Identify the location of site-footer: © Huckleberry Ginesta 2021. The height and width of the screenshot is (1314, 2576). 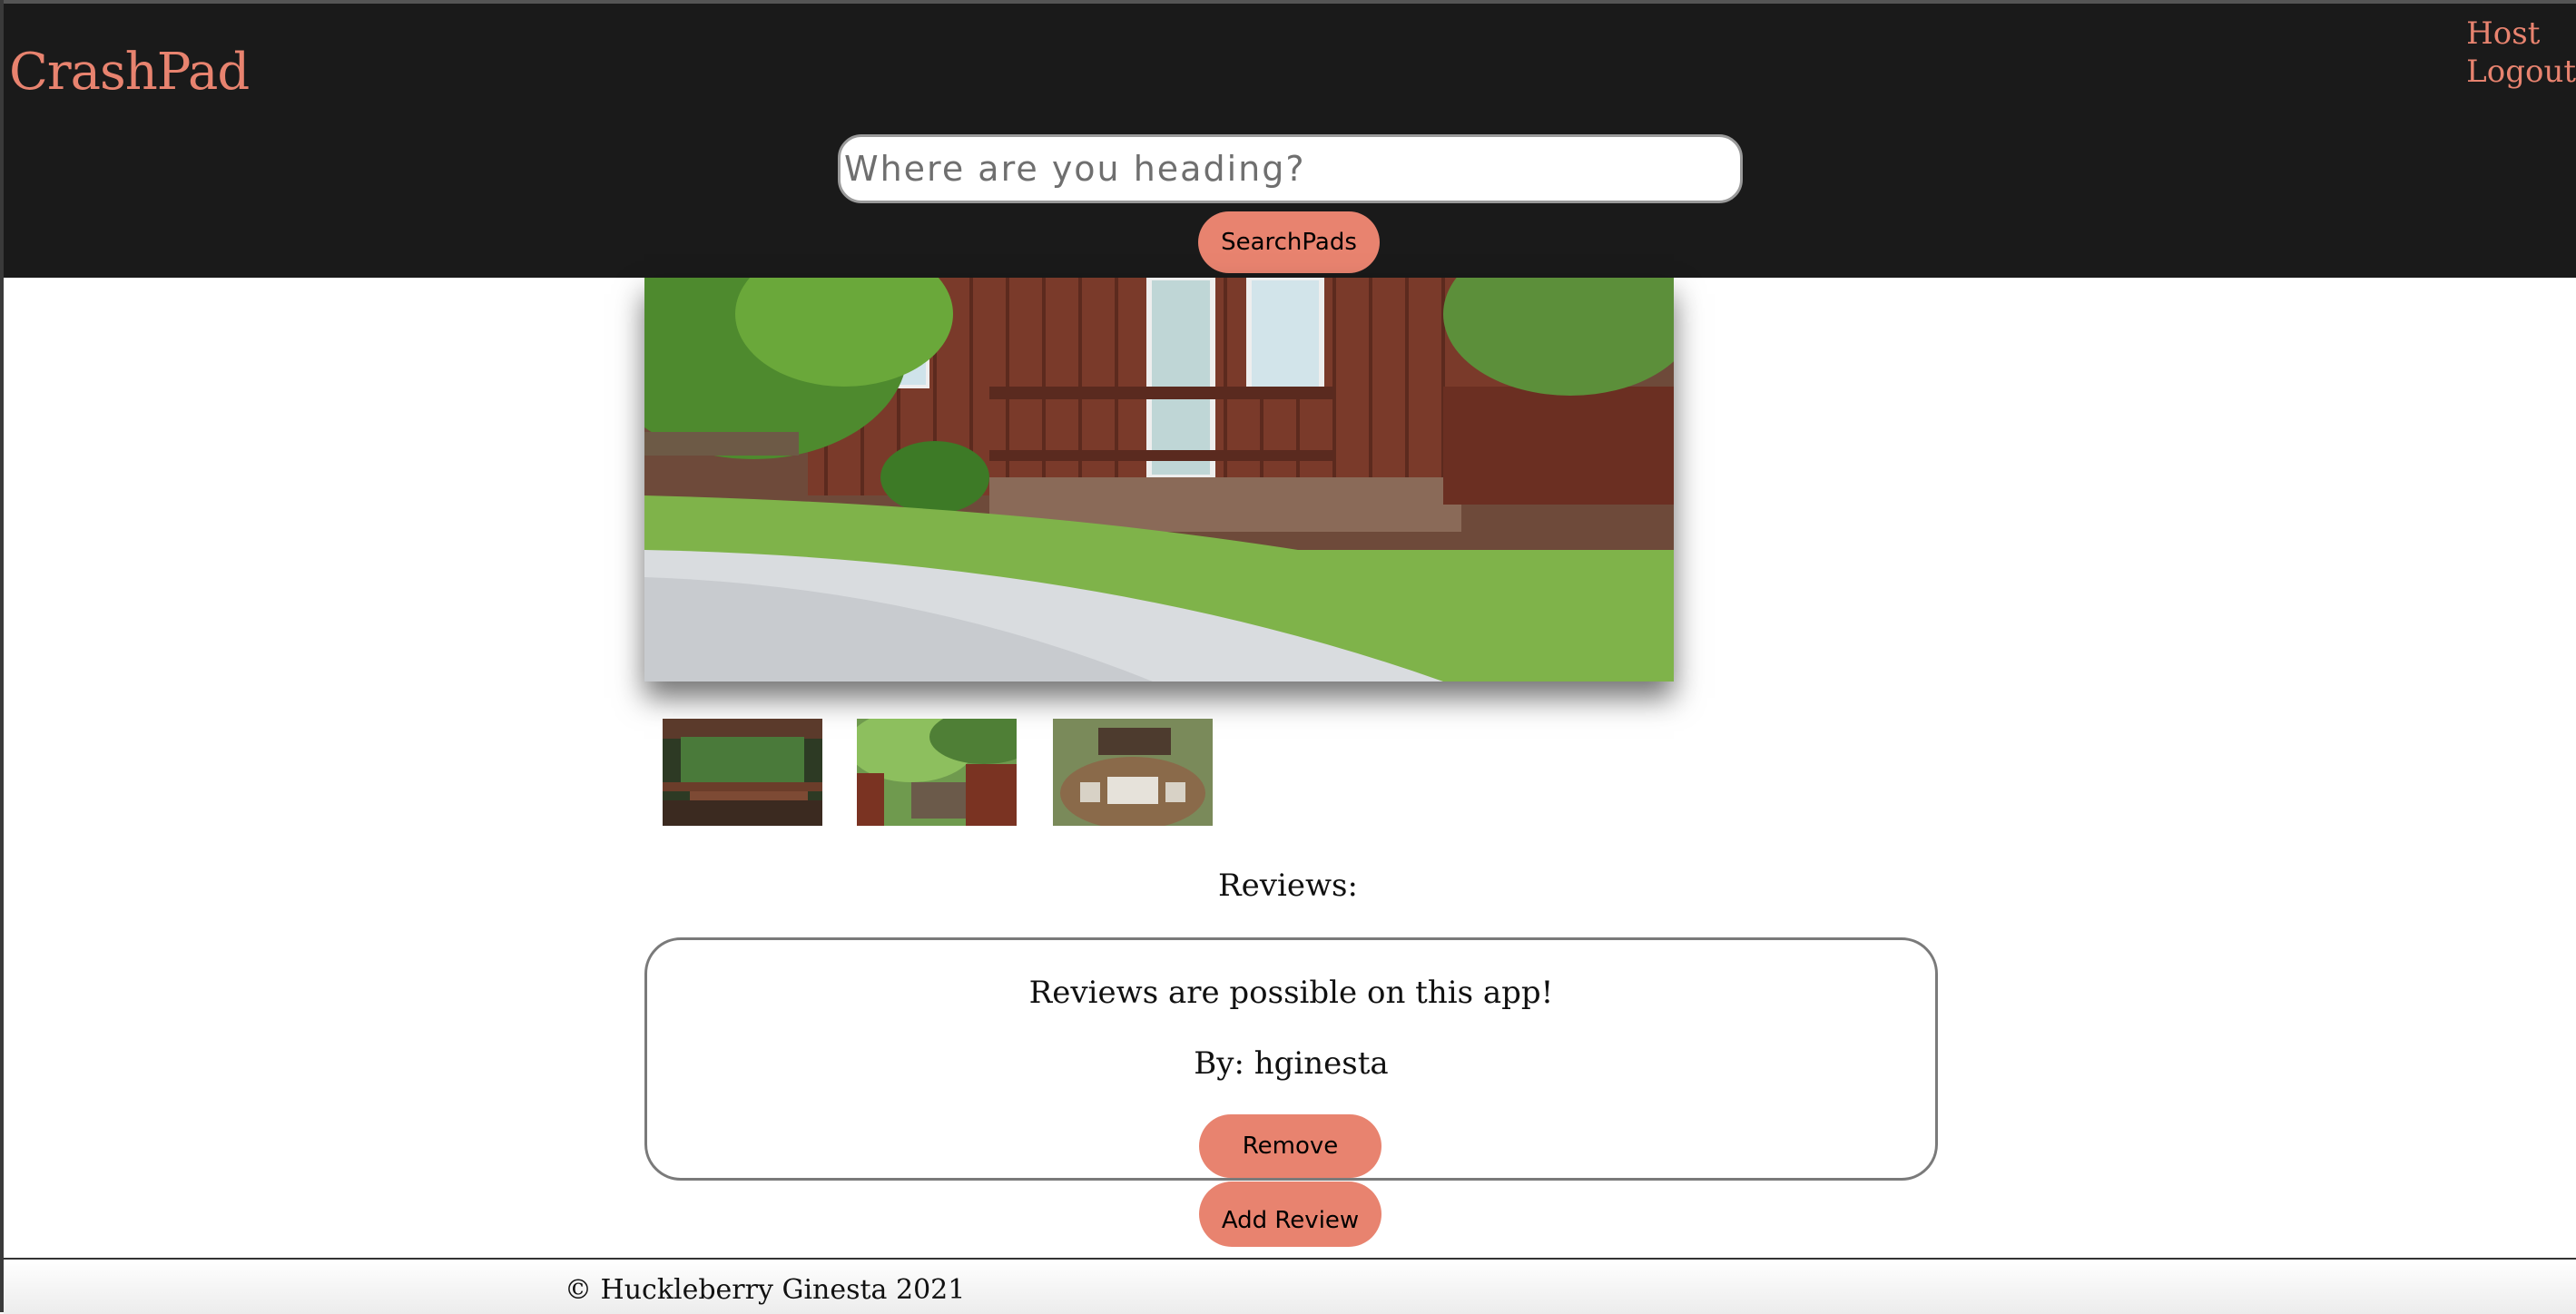
(1290, 1286).